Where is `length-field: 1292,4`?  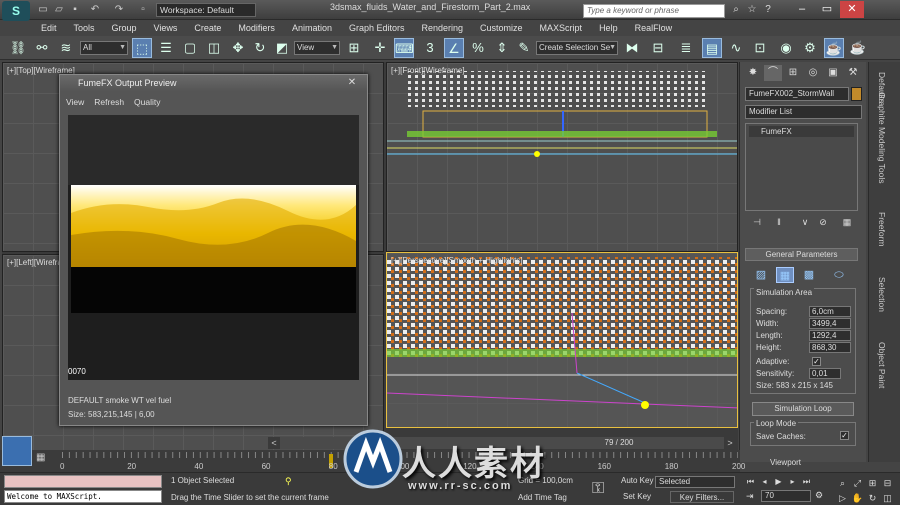
length-field: 1292,4 is located at coordinates (830, 335).